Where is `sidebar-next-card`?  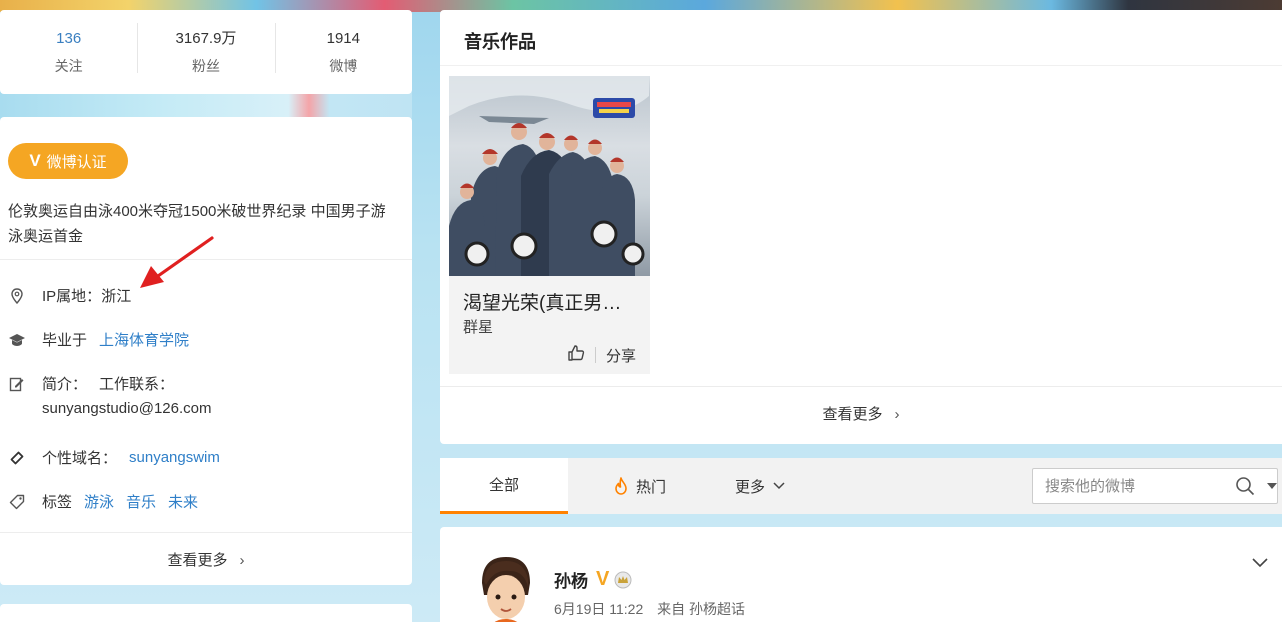 sidebar-next-card is located at coordinates (206, 613).